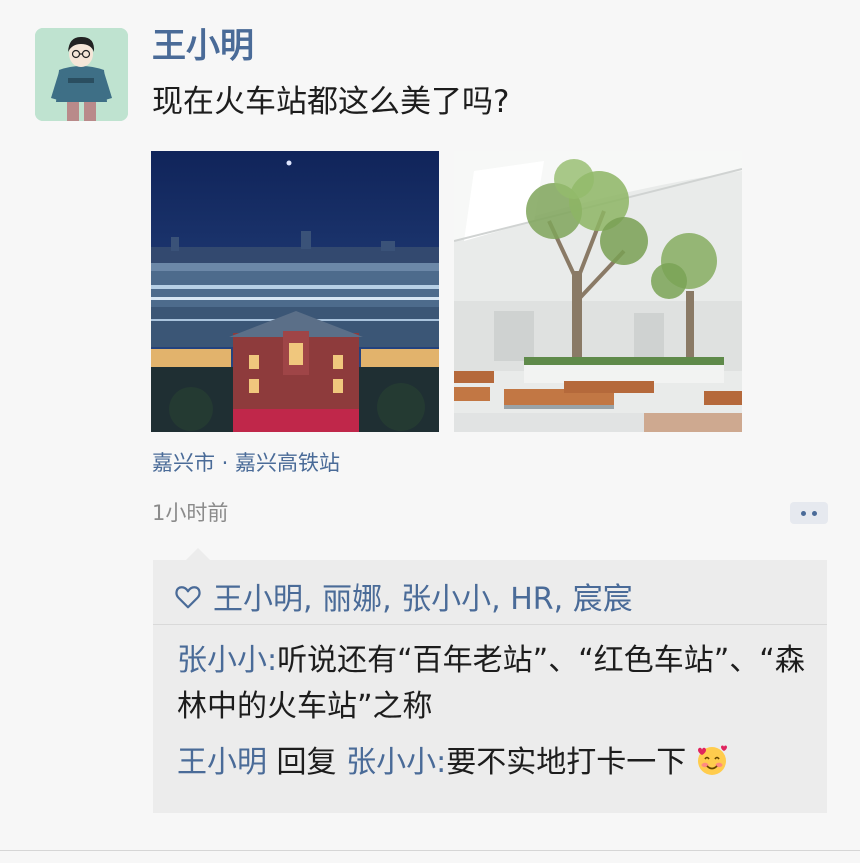 The height and width of the screenshot is (863, 860). Describe the element at coordinates (391, 762) in the screenshot. I see `reply-to-author: 张小小` at that location.